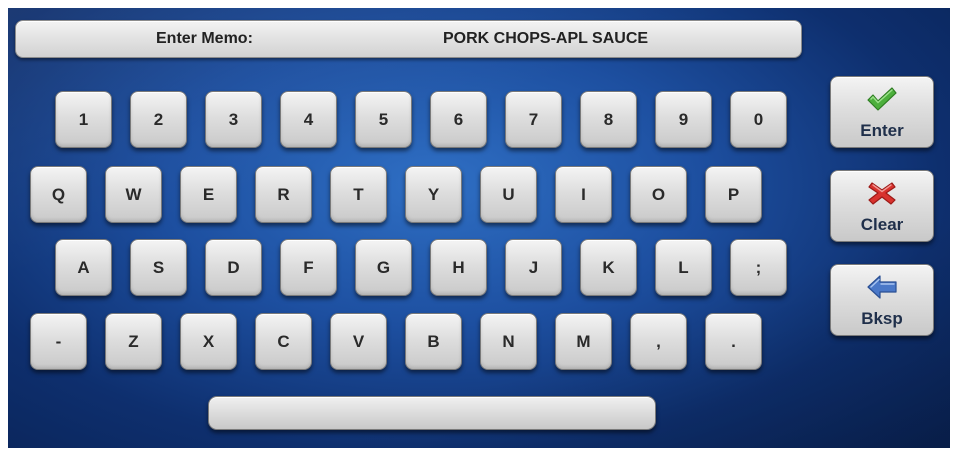 The height and width of the screenshot is (453, 955). I want to click on checkmark-icon, so click(882, 99).